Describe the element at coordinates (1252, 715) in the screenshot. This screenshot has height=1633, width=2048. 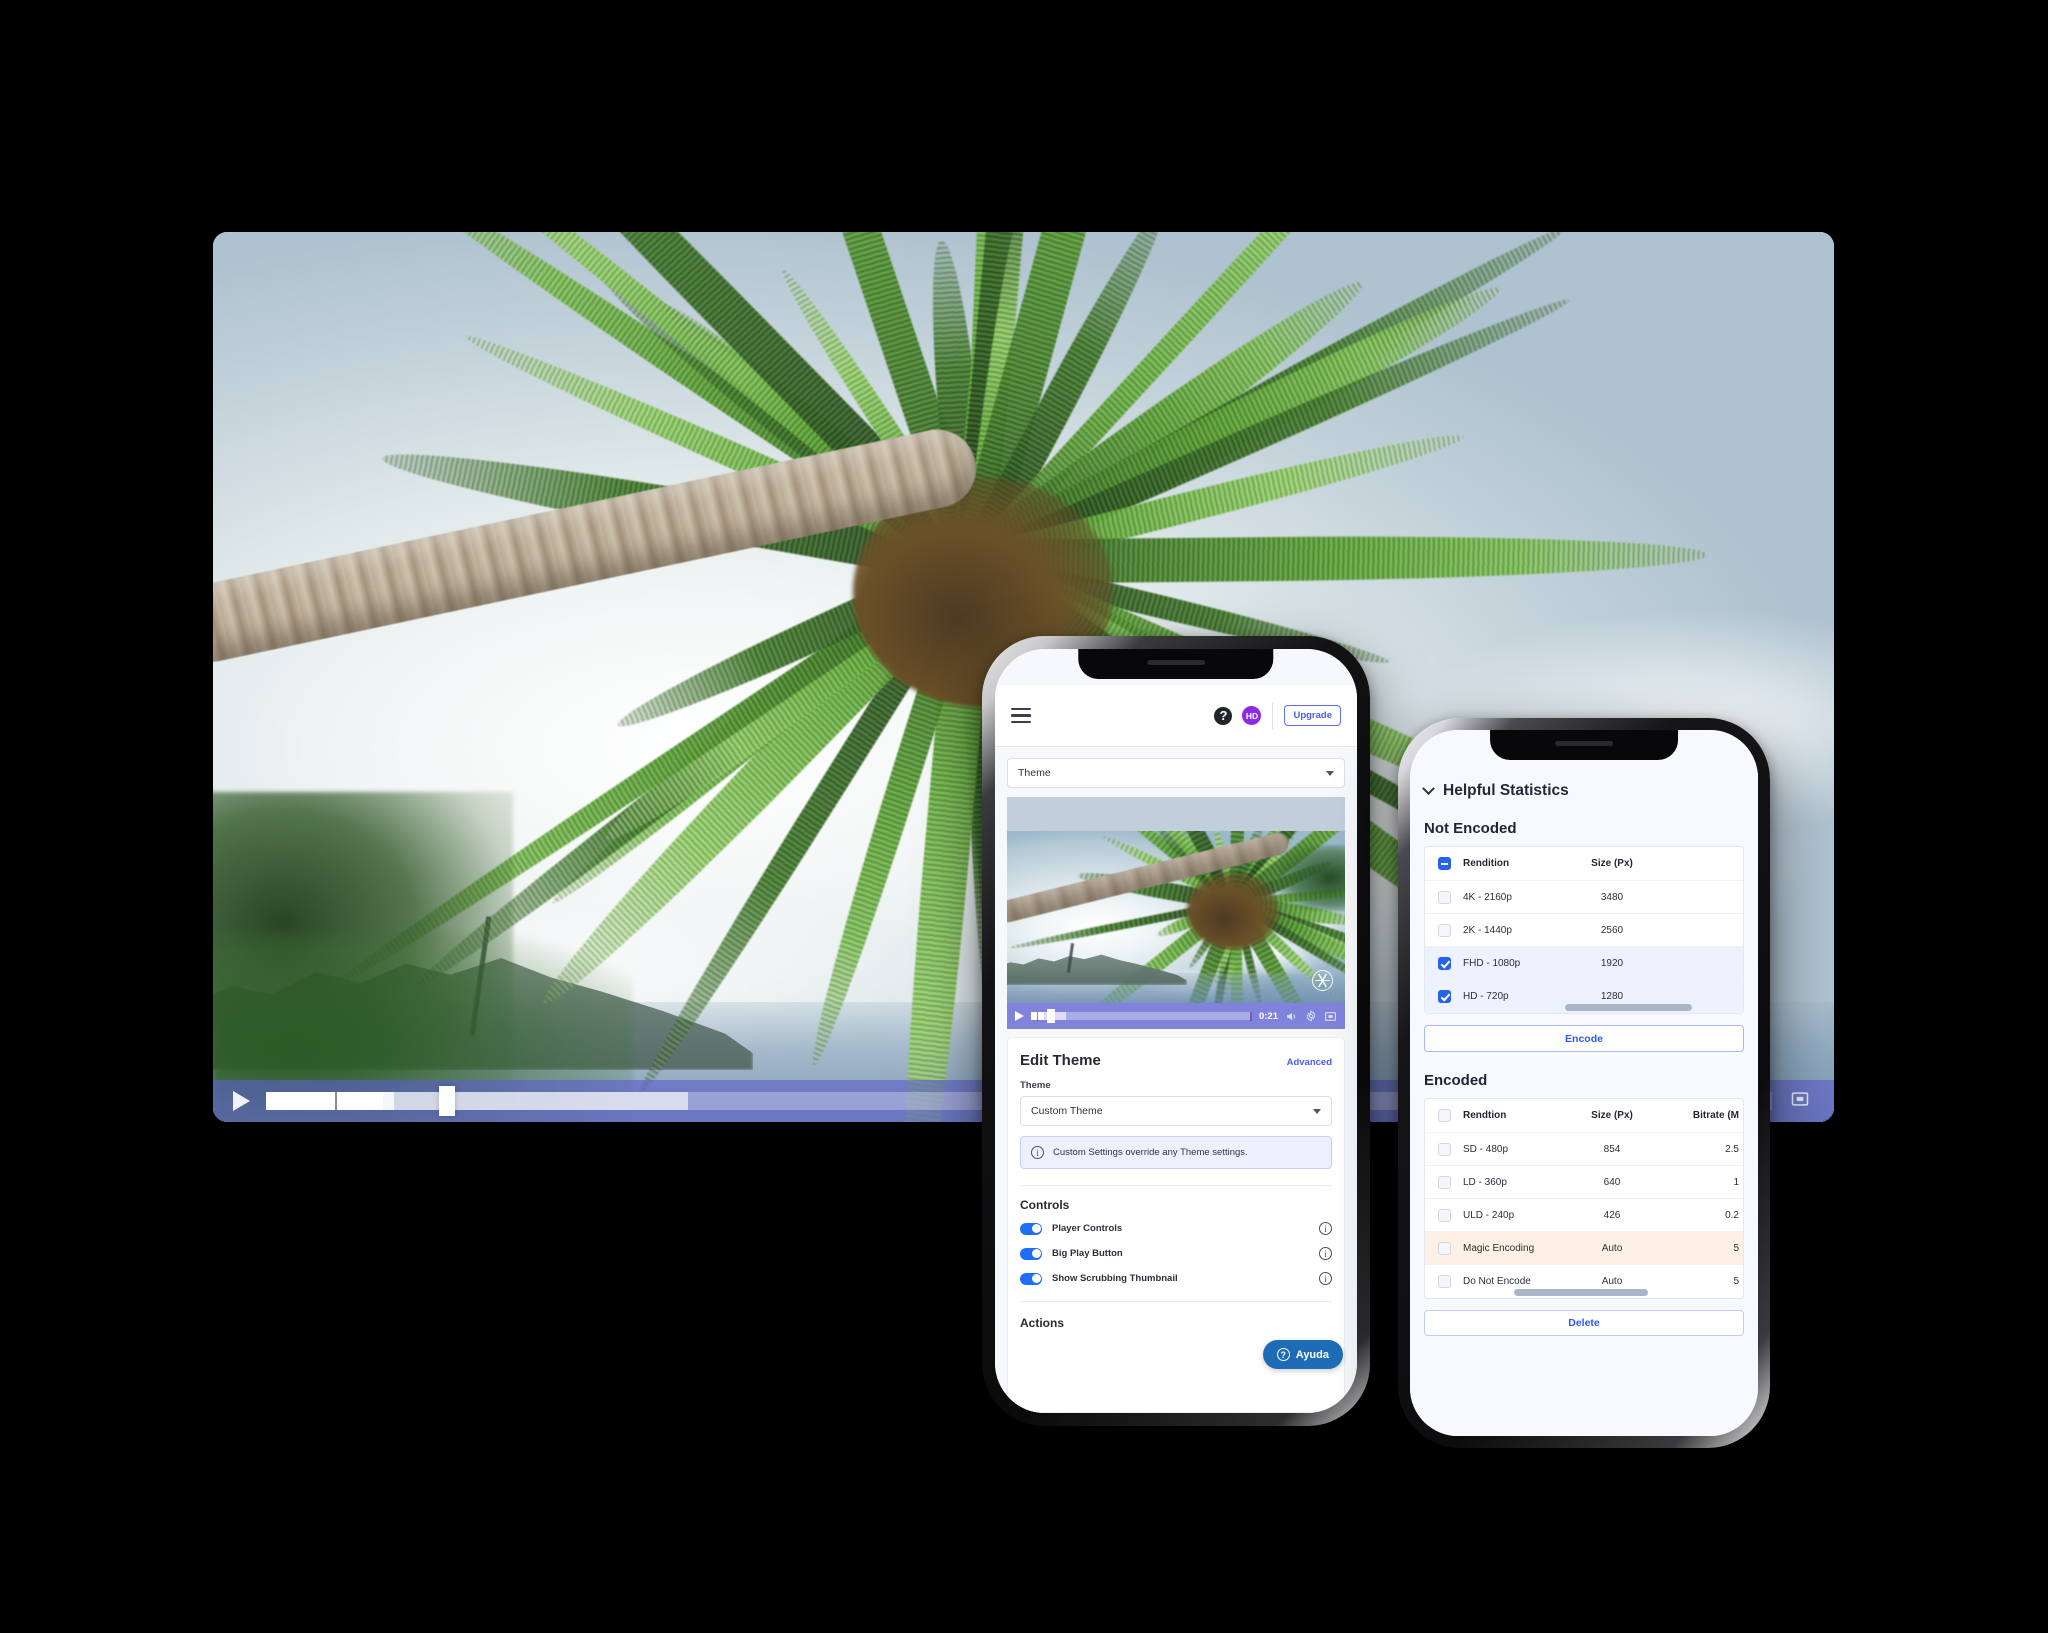
I see `avatar: HD` at that location.